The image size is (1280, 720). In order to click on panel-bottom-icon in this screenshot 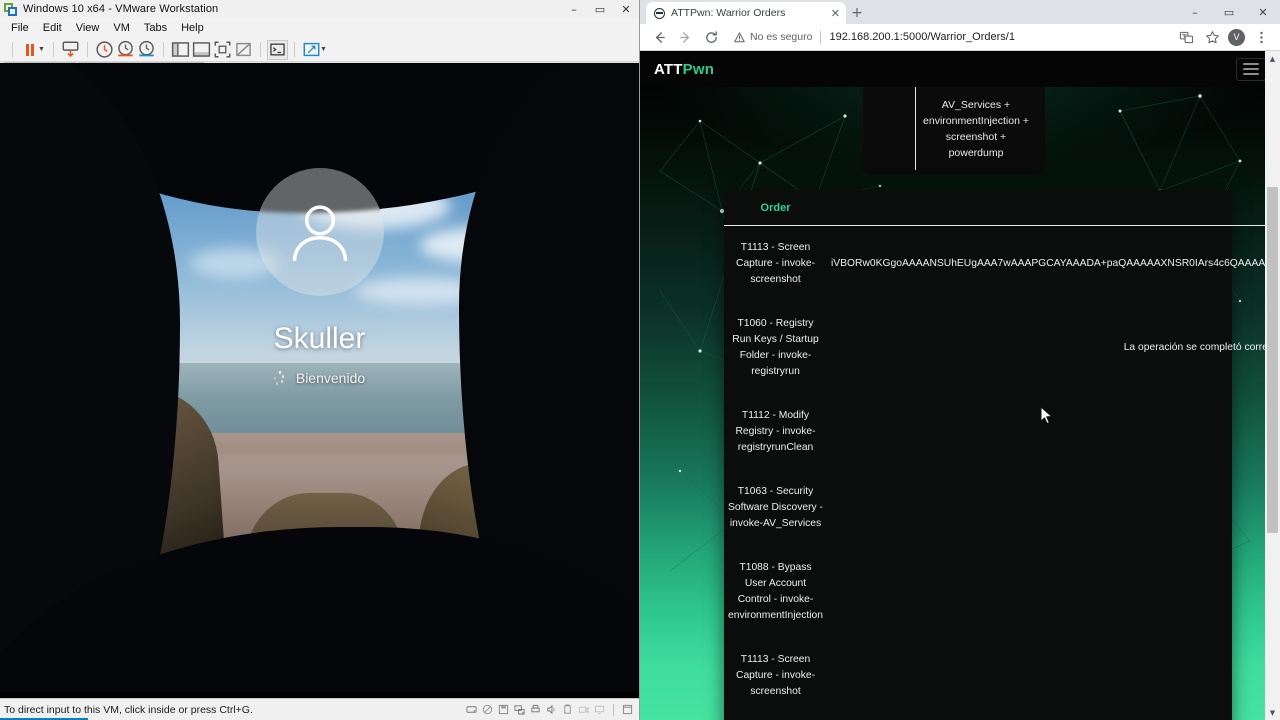, I will do `click(201, 49)`.